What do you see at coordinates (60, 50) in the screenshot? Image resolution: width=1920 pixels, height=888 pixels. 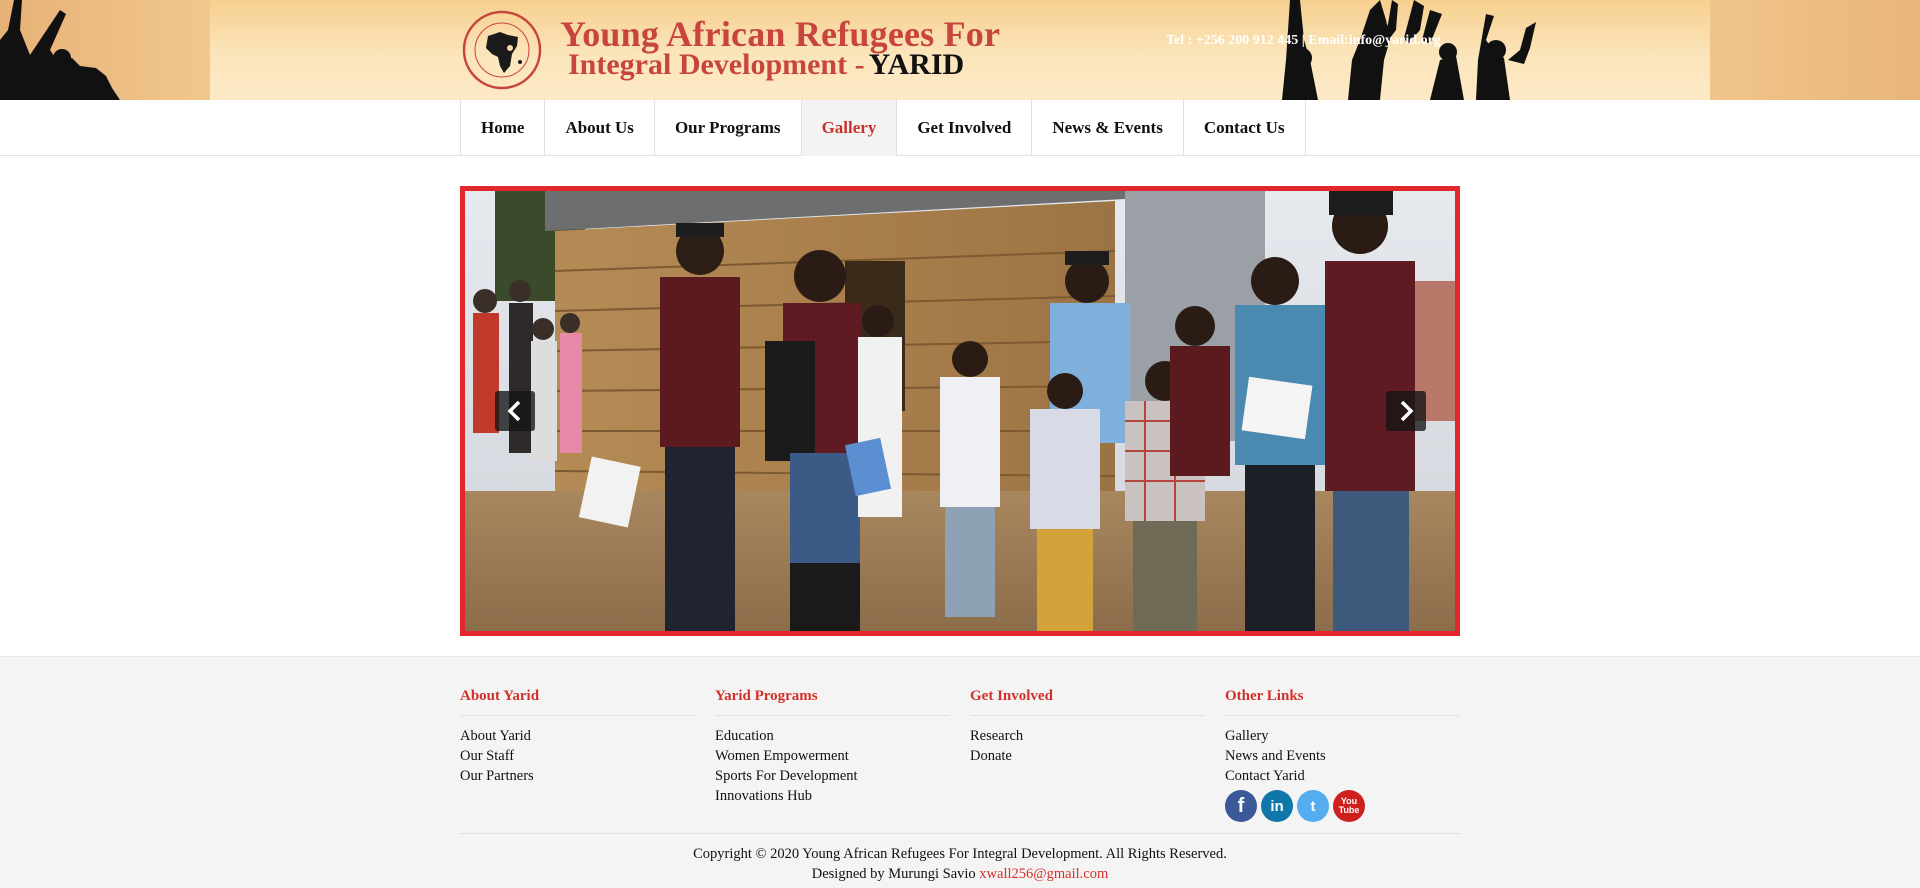 I see `silhouette-left-image` at bounding box center [60, 50].